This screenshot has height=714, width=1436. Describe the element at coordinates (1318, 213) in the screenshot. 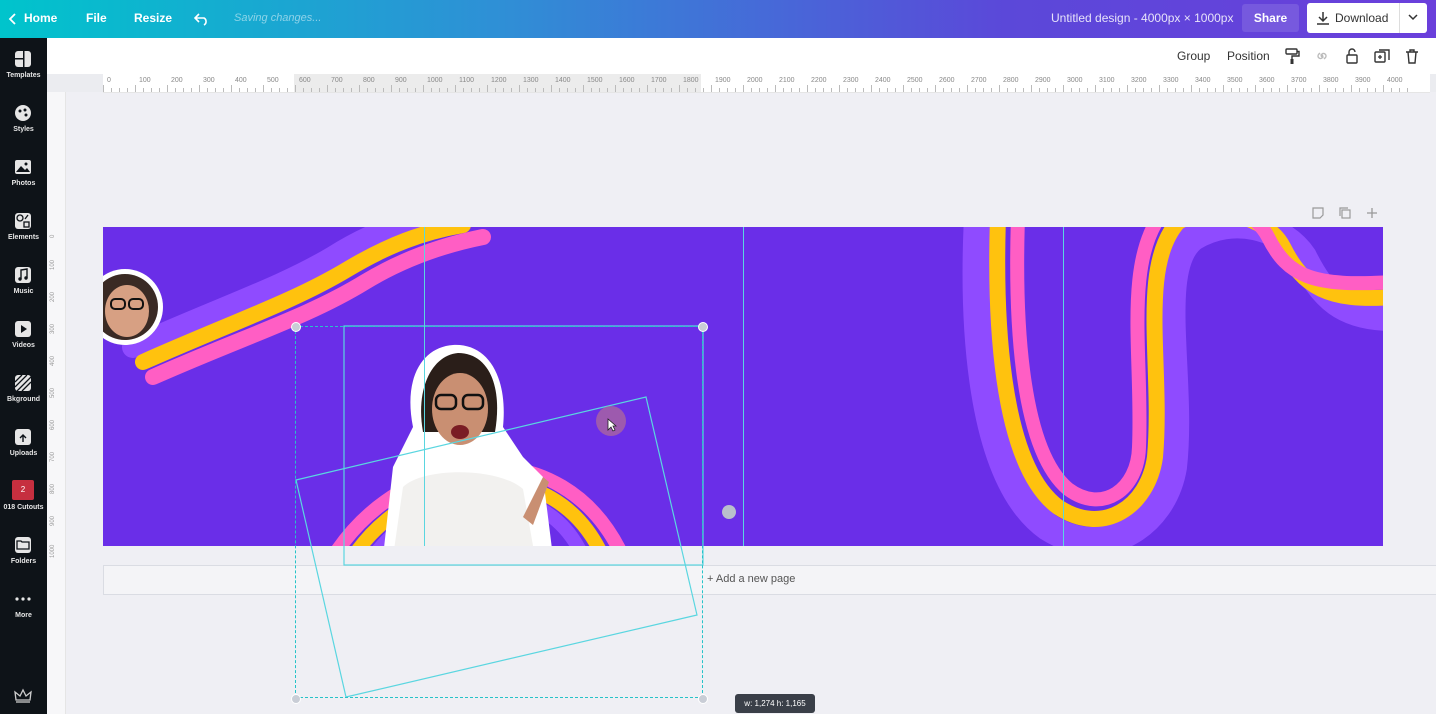

I see `notes-icon` at that location.